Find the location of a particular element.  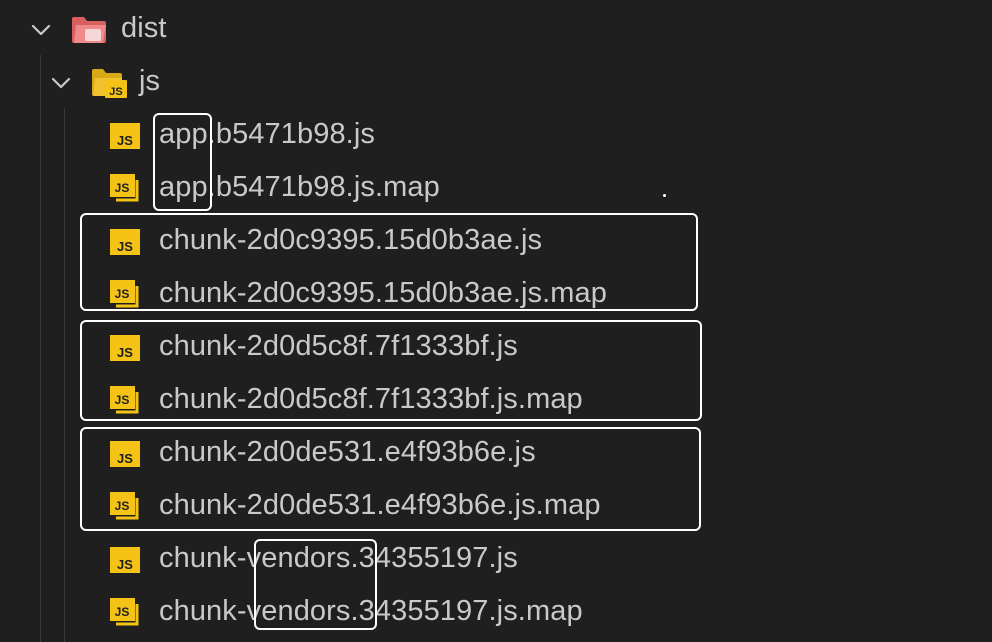

file-label: chunk-vendors.34355197.js.map is located at coordinates (371, 611).